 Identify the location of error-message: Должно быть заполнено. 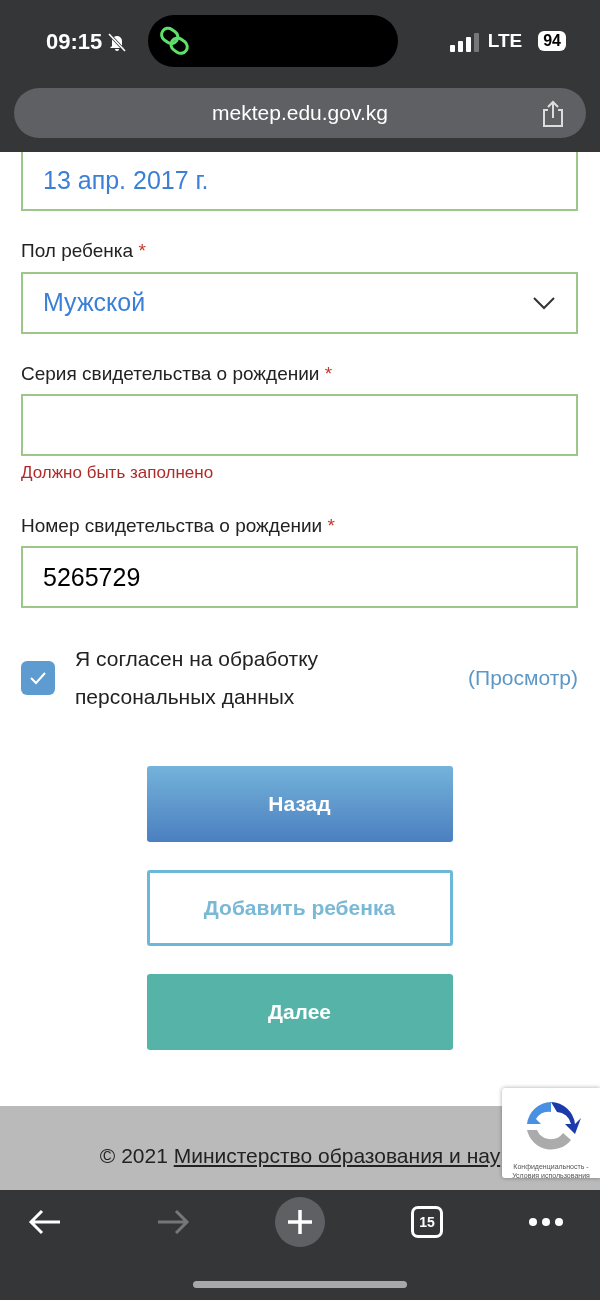
(118, 473).